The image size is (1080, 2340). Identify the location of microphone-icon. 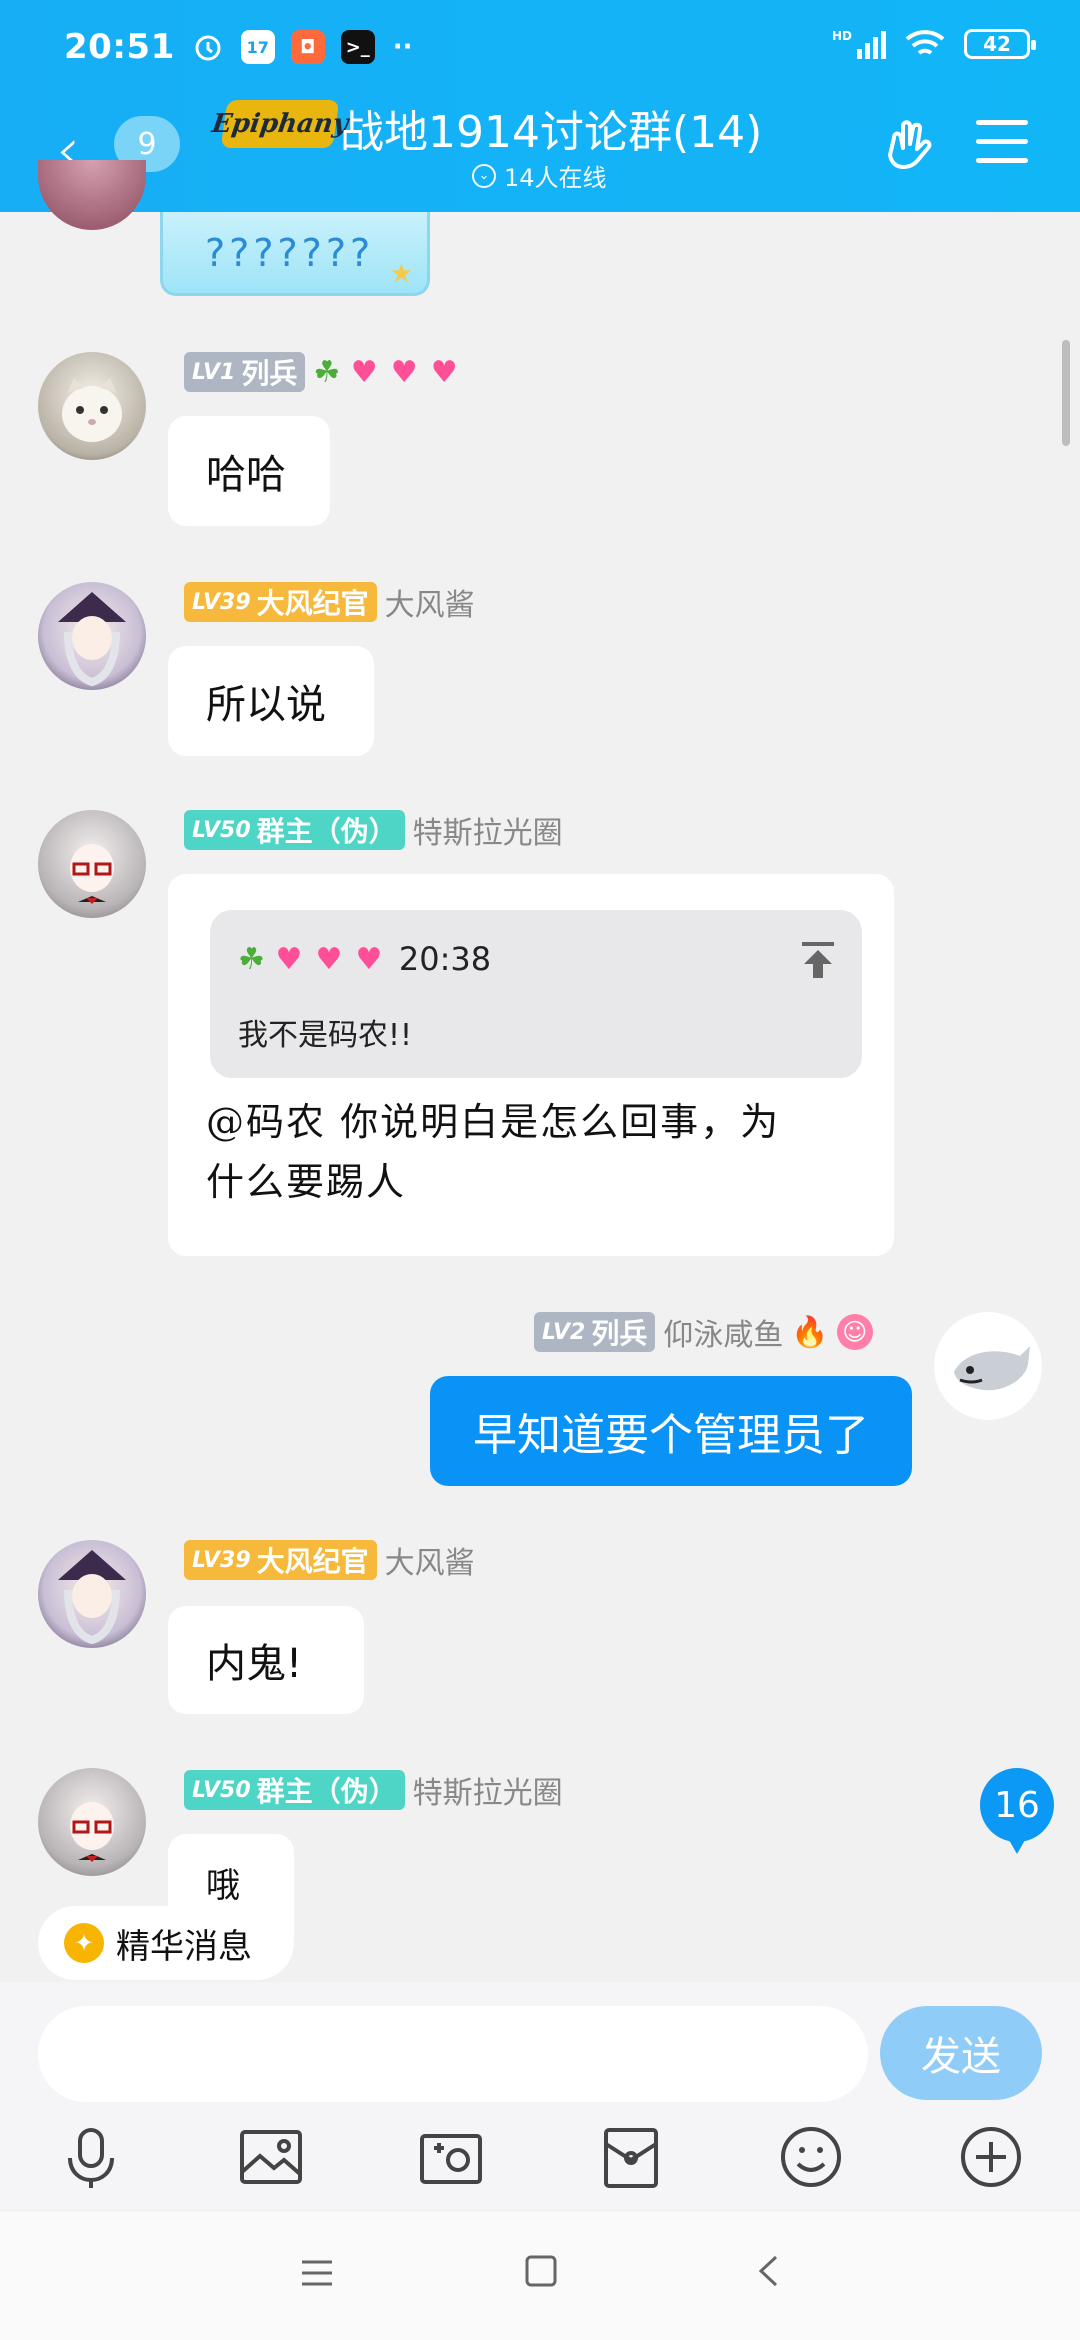
(91, 2157).